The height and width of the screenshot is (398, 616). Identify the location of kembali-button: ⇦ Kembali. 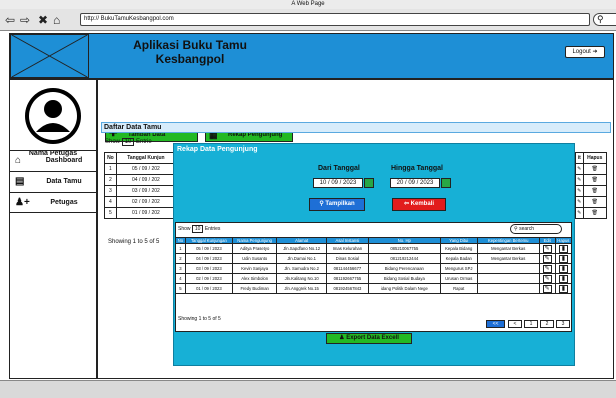
(419, 204).